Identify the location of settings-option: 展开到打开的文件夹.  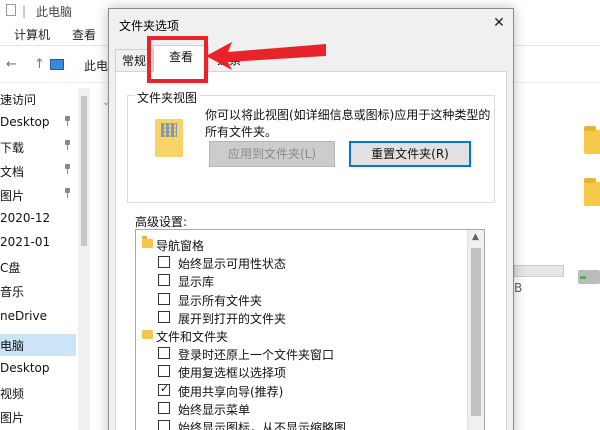
(301, 317).